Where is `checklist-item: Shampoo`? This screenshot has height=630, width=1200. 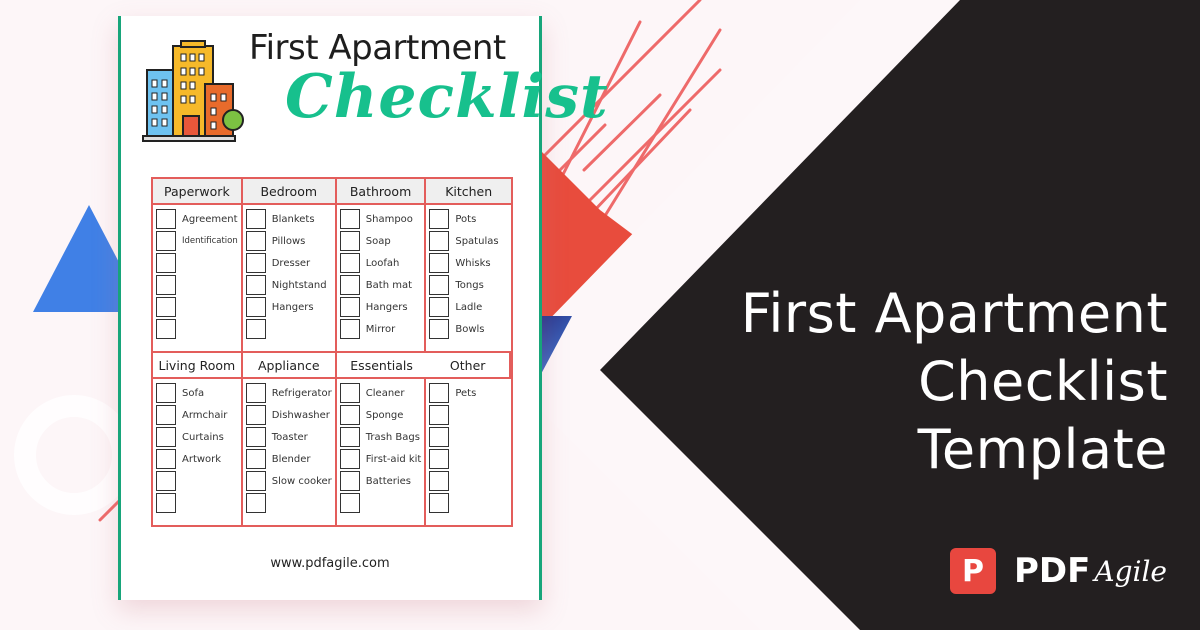
checklist-item: Shampoo is located at coordinates (380, 219).